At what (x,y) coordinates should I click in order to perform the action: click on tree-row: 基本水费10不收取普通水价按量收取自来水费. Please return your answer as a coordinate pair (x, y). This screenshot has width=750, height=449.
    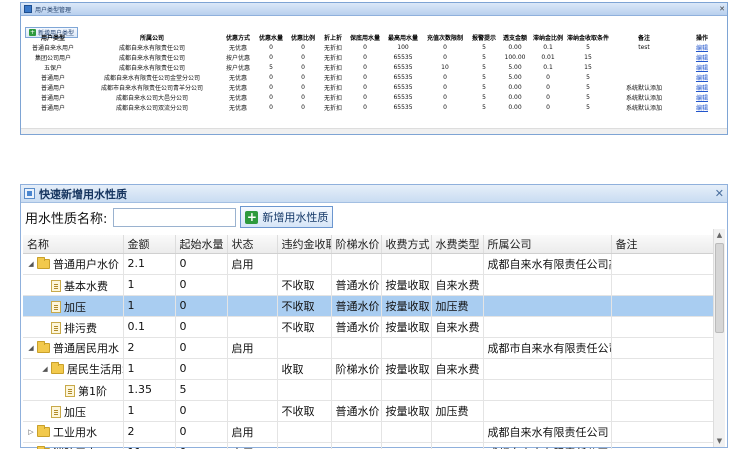
    Looking at the image, I should click on (368, 284).